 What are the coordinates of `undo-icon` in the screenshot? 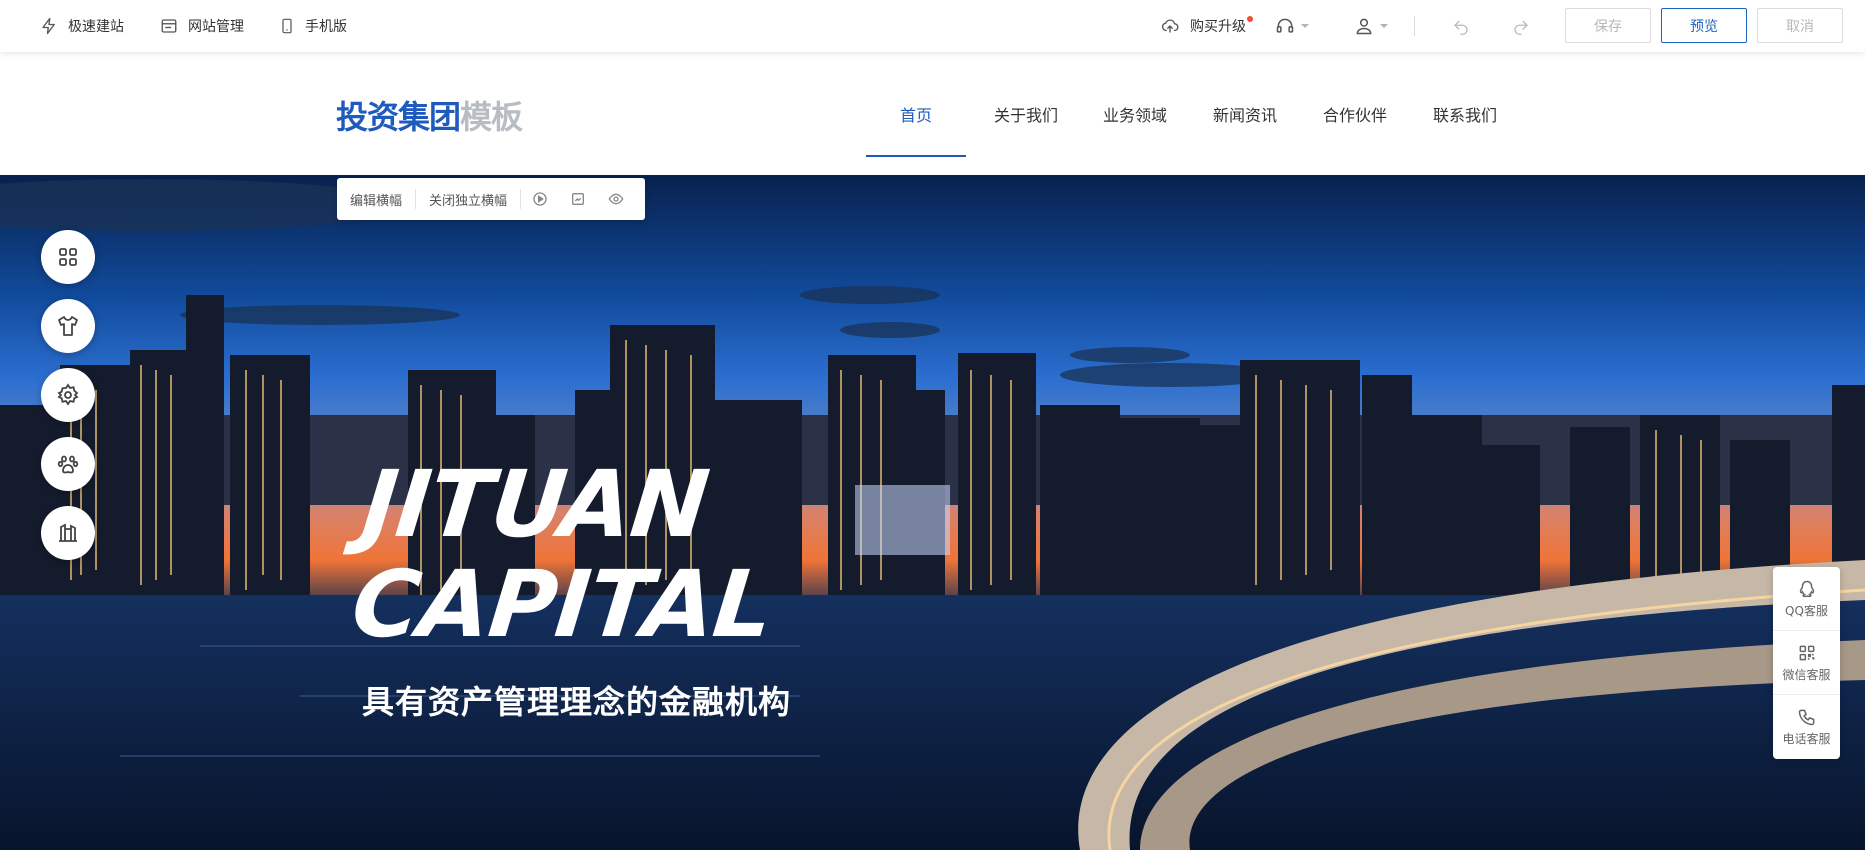 It's located at (1461, 27).